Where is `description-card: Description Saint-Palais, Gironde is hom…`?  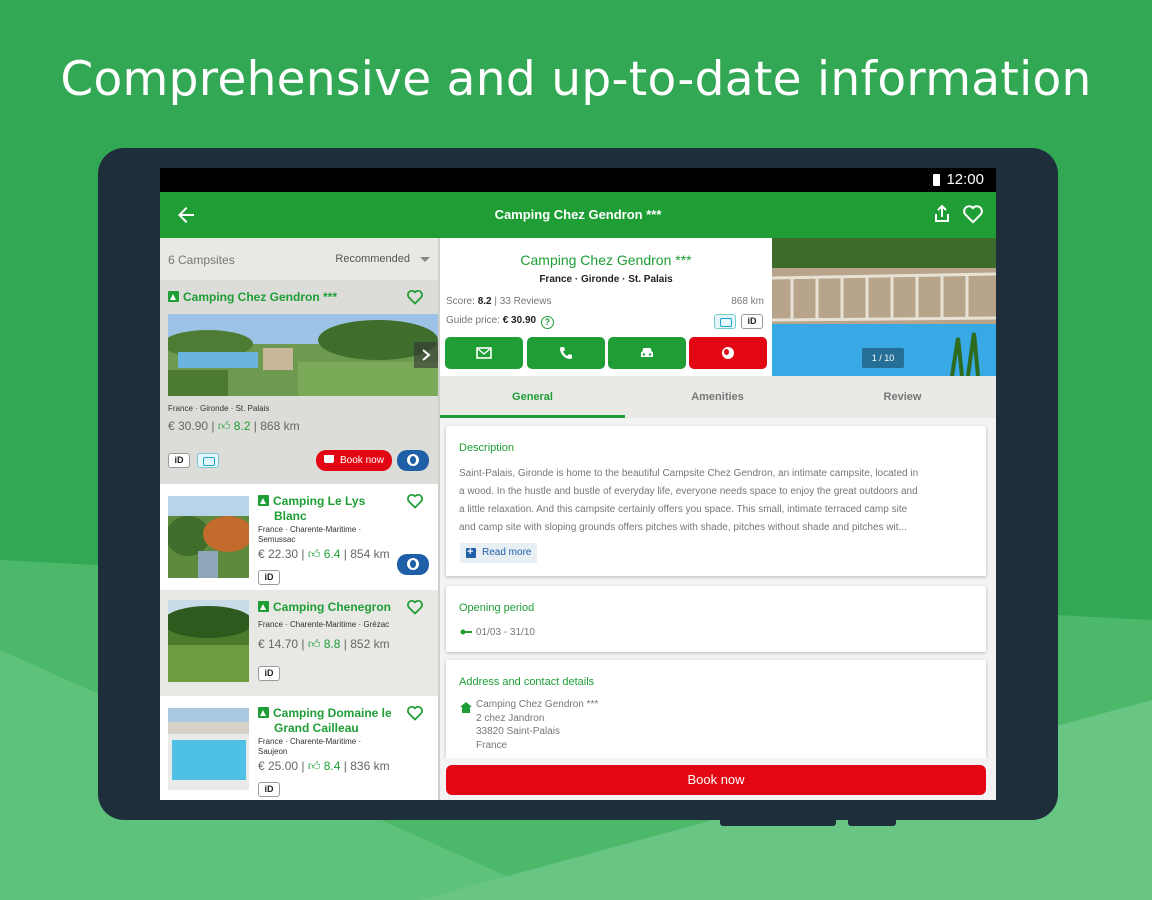
description-card: Description Saint-Palais, Gironde is hom… is located at coordinates (716, 501).